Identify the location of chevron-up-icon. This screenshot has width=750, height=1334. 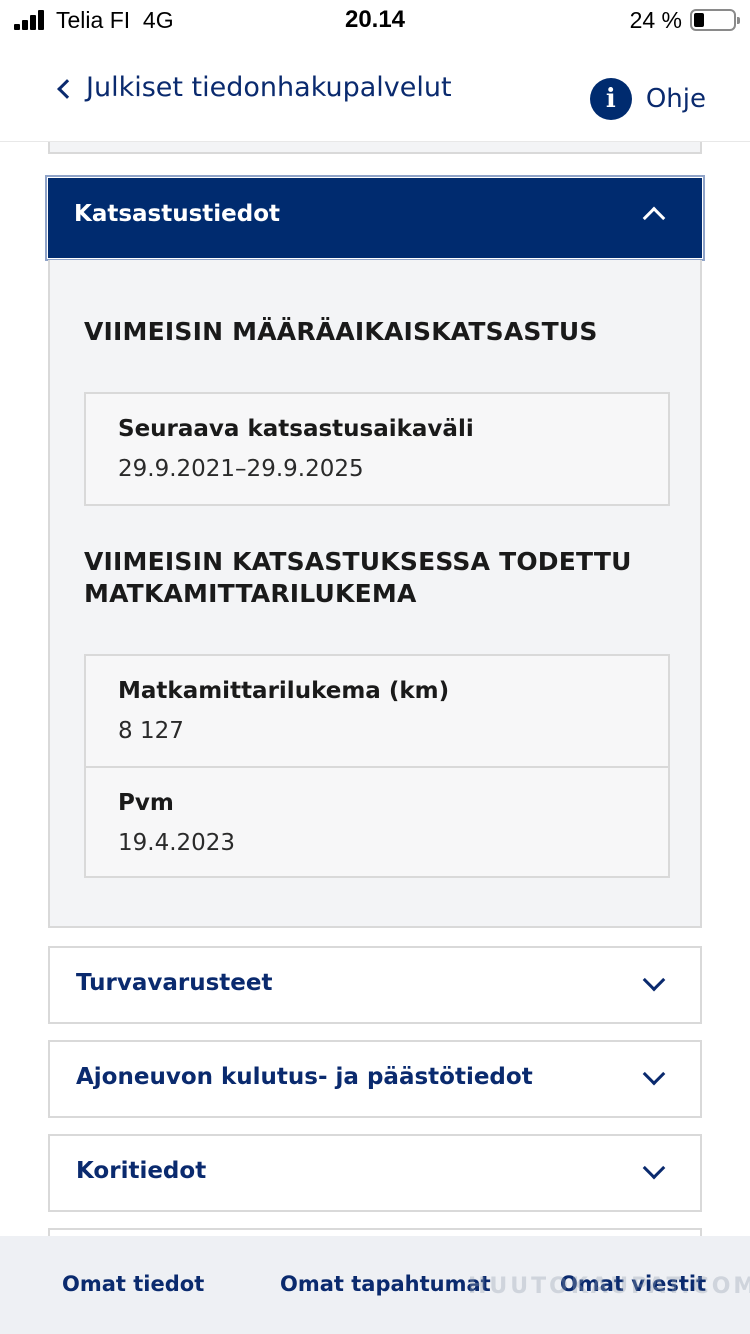
(654, 218).